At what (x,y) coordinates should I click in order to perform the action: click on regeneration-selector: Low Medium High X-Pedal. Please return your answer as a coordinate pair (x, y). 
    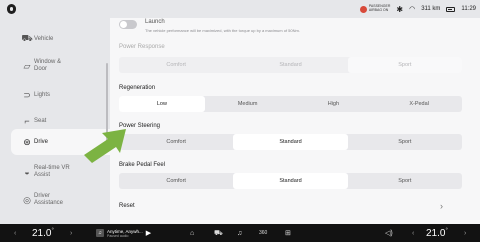
    Looking at the image, I should click on (290, 104).